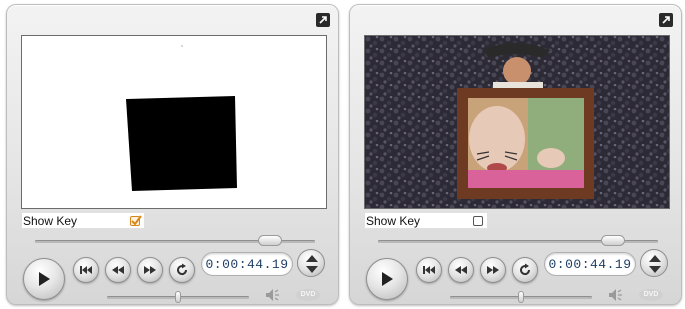  What do you see at coordinates (181, 118) in the screenshot?
I see `key-mask-preview` at bounding box center [181, 118].